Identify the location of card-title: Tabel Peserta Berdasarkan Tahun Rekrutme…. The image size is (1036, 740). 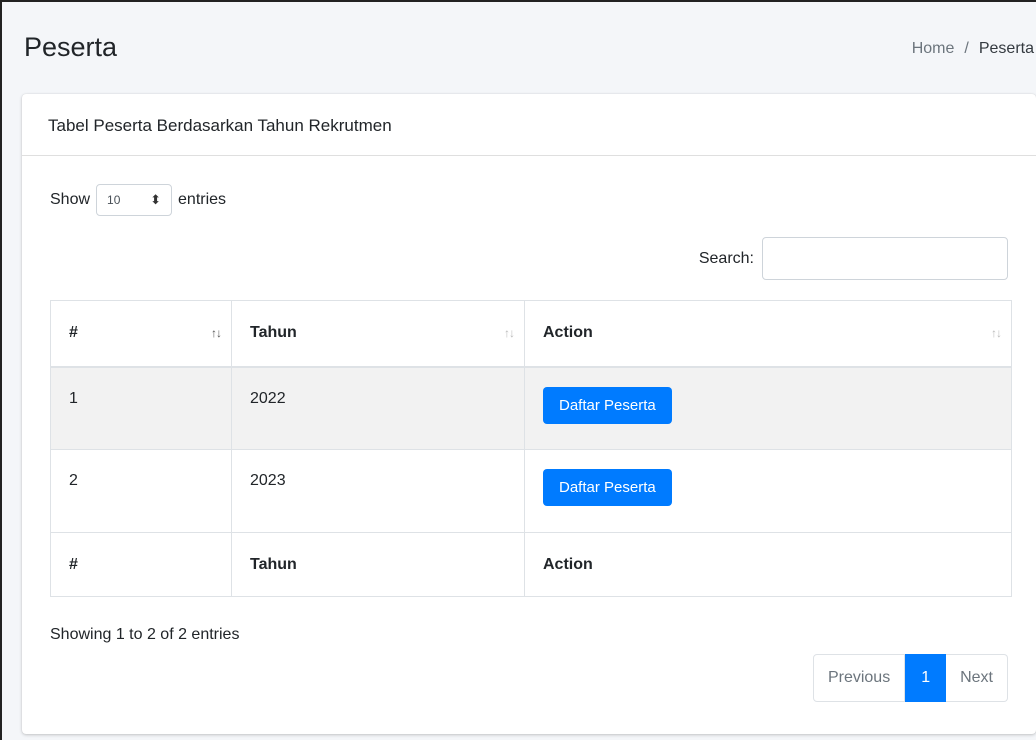
(529, 125).